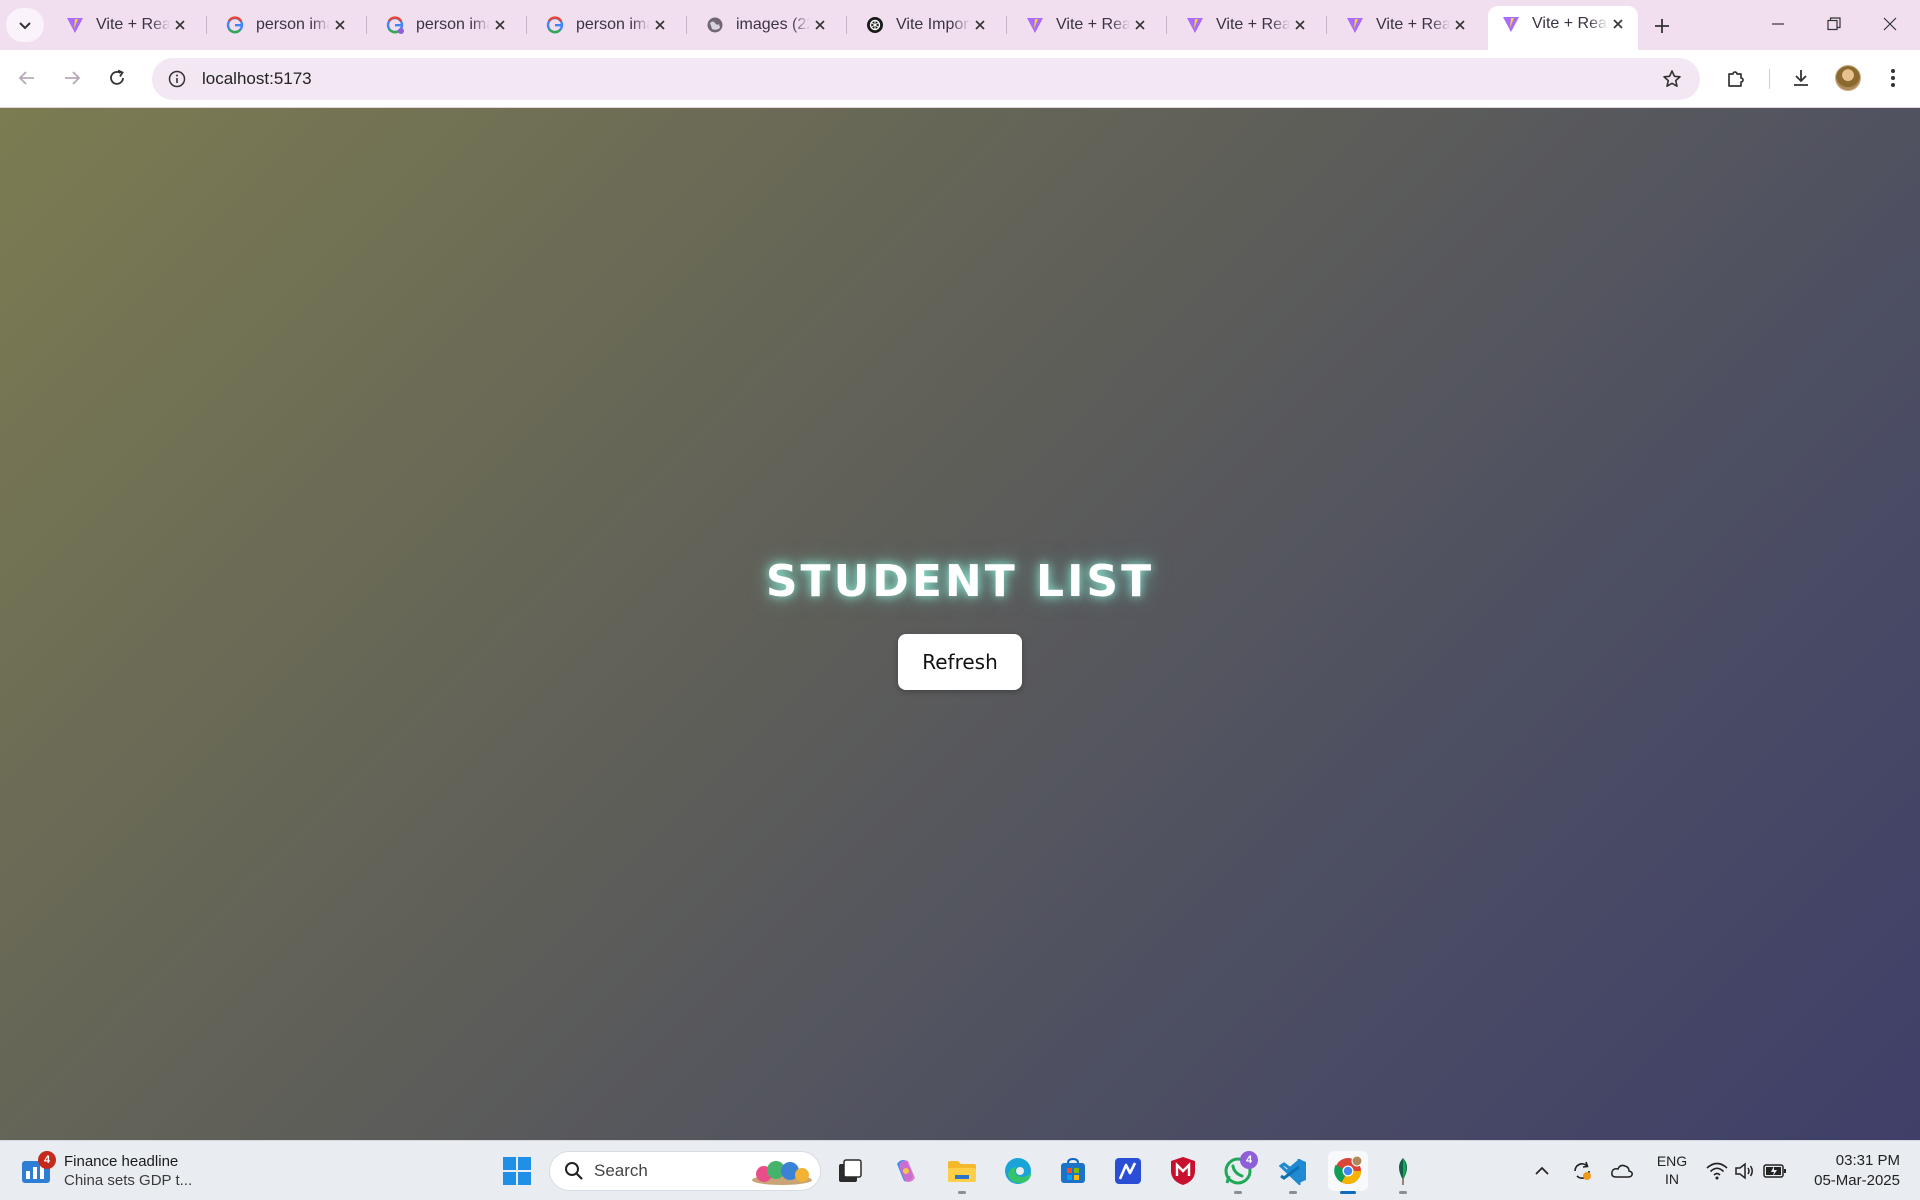 This screenshot has height=1200, width=1920. I want to click on plus-icon, so click(1662, 26).